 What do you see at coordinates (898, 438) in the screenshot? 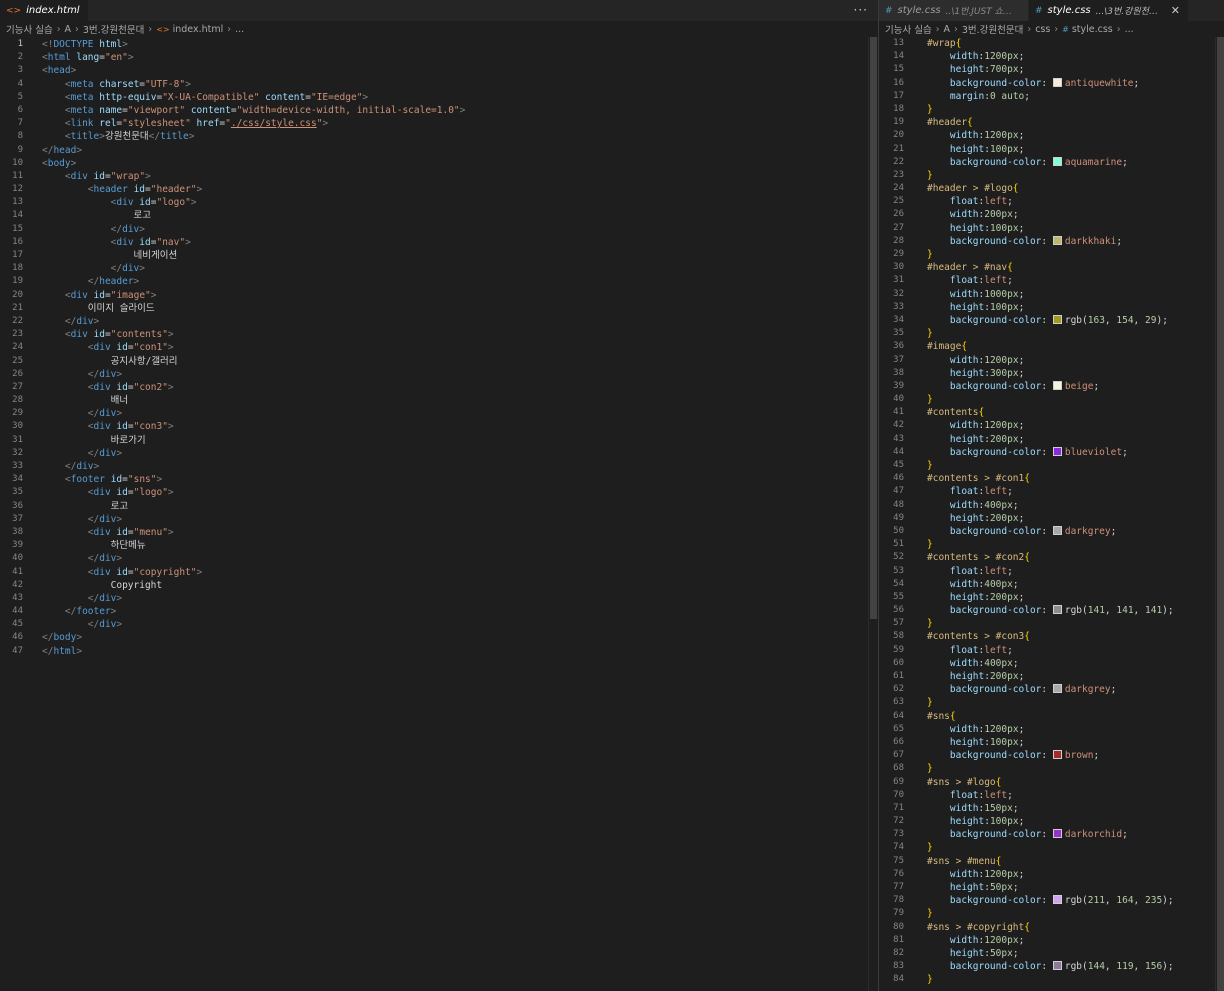
I see `line-number: 43` at bounding box center [898, 438].